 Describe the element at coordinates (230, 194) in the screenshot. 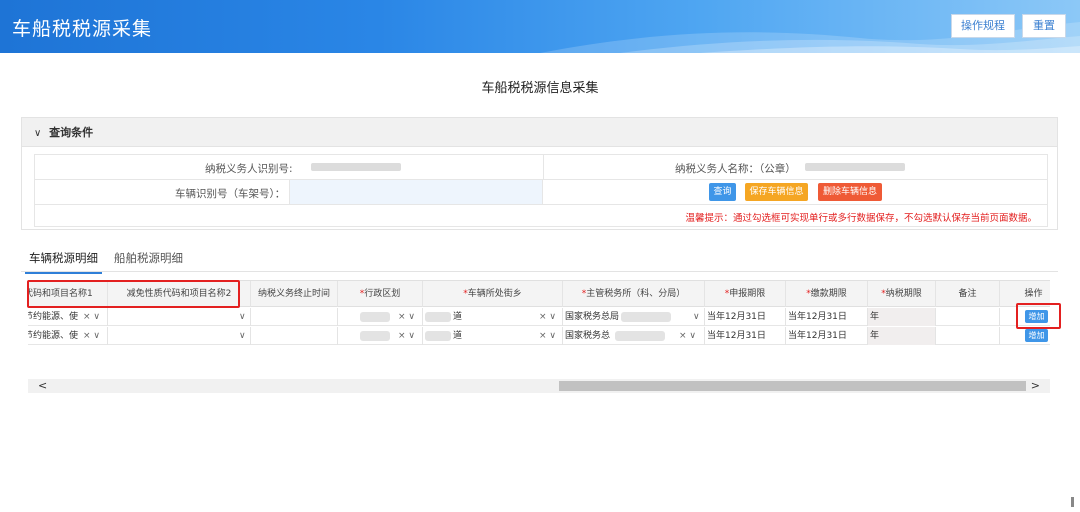

I see `vin-label: 车辆识别号（车架号）：` at that location.